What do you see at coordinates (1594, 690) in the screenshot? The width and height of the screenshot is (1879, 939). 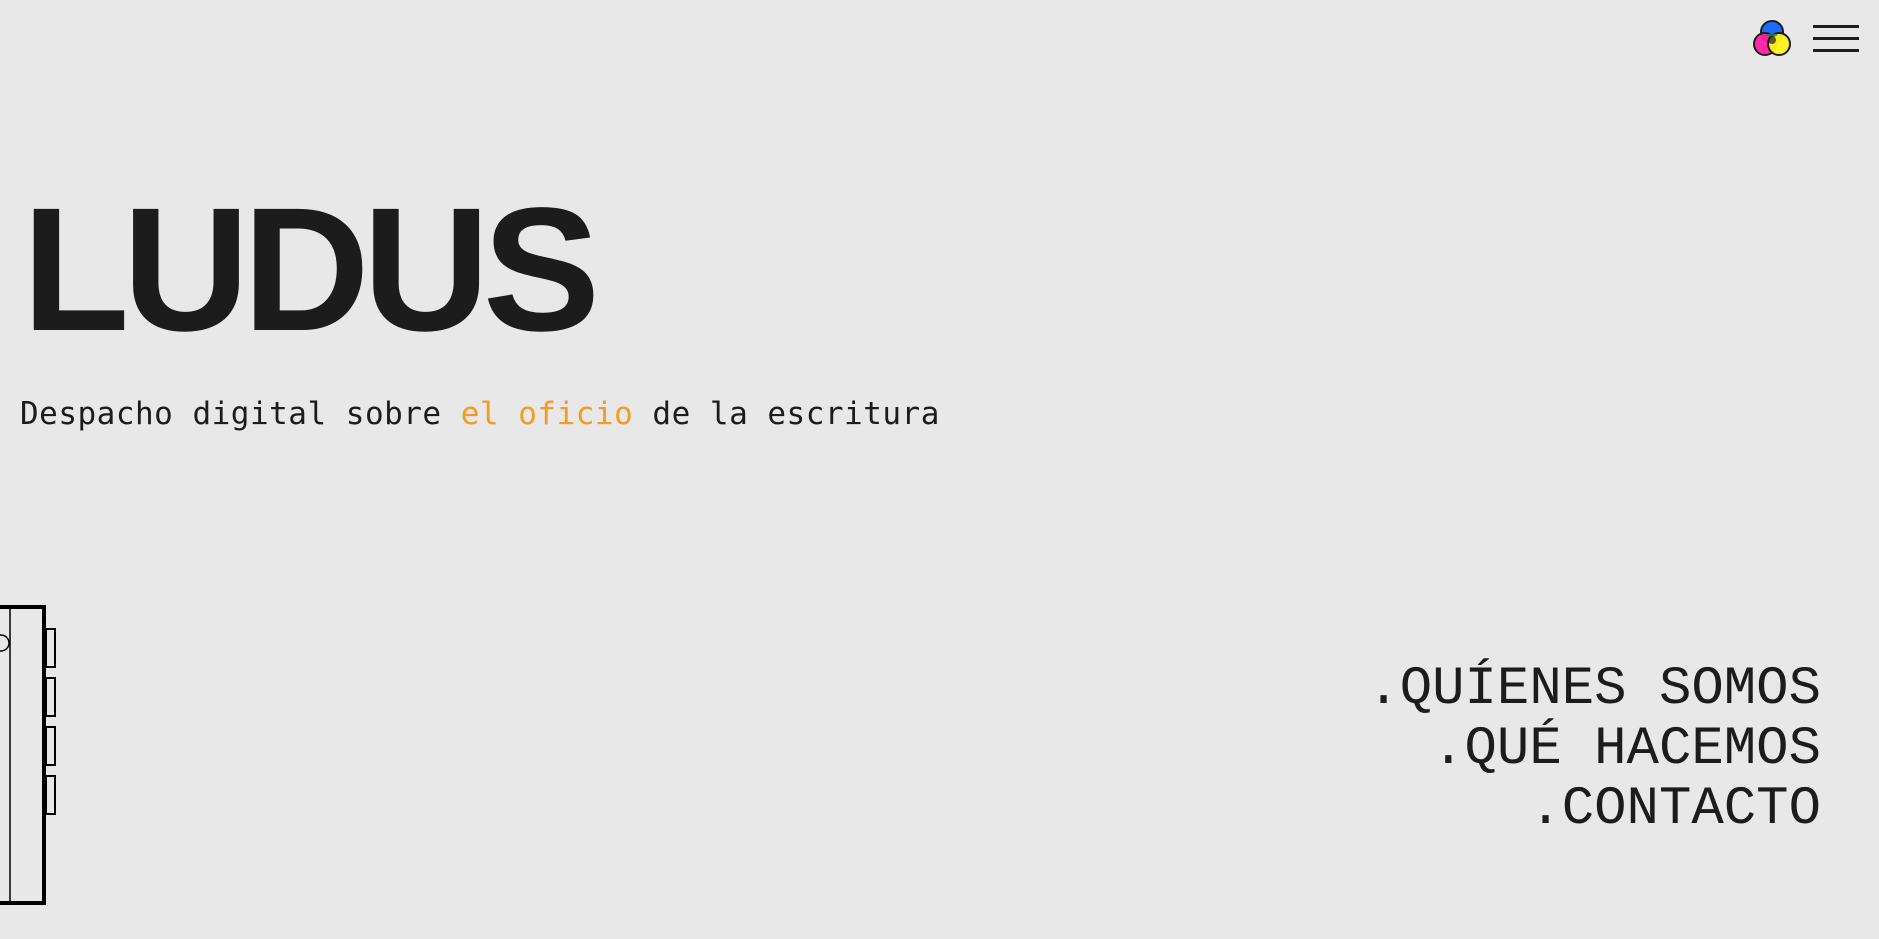 I see `nav-item-quienes-somos: .QUÍENES SOMOS` at bounding box center [1594, 690].